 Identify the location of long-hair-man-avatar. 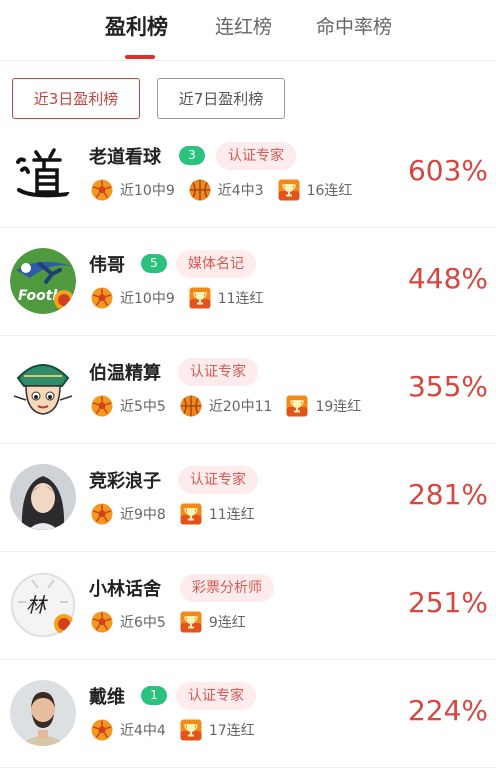
(43, 497).